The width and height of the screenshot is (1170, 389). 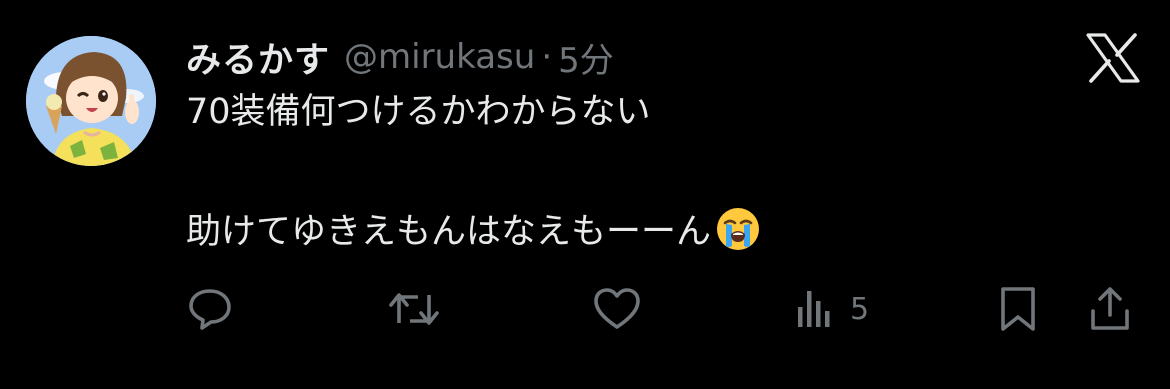 What do you see at coordinates (738, 229) in the screenshot?
I see `loudly-crying-face-icon` at bounding box center [738, 229].